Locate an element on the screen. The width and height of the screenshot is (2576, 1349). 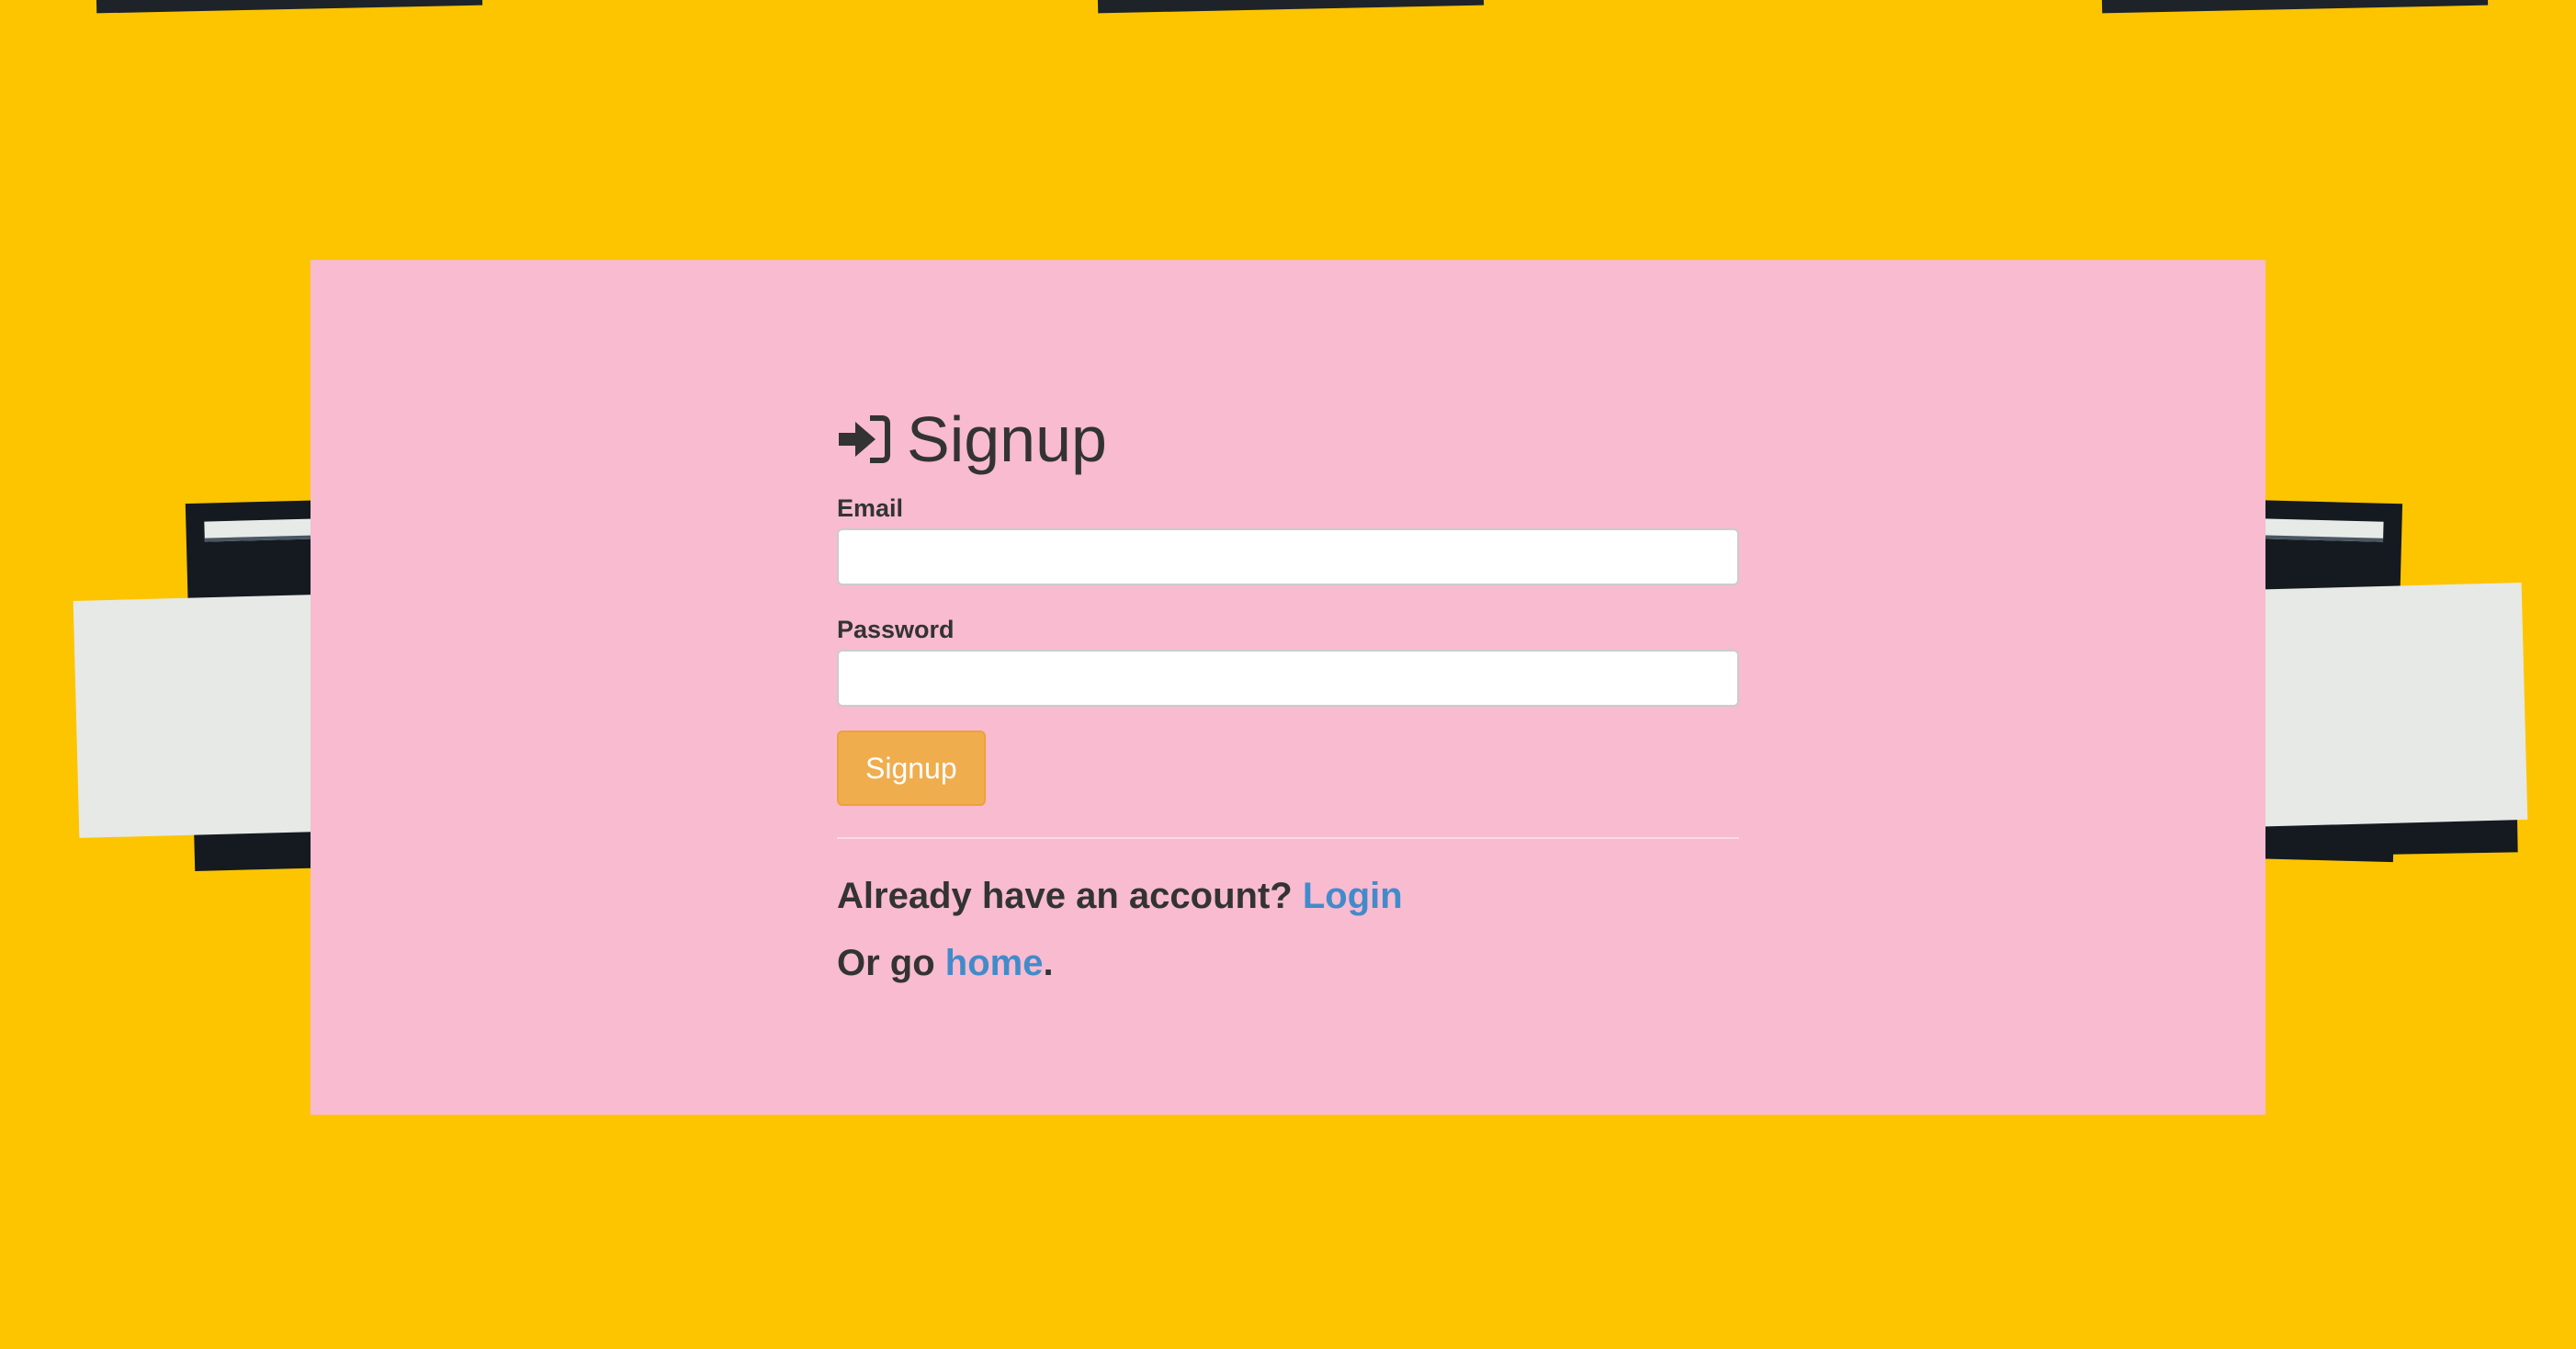
background-decoration-top-left is located at coordinates (289, 7).